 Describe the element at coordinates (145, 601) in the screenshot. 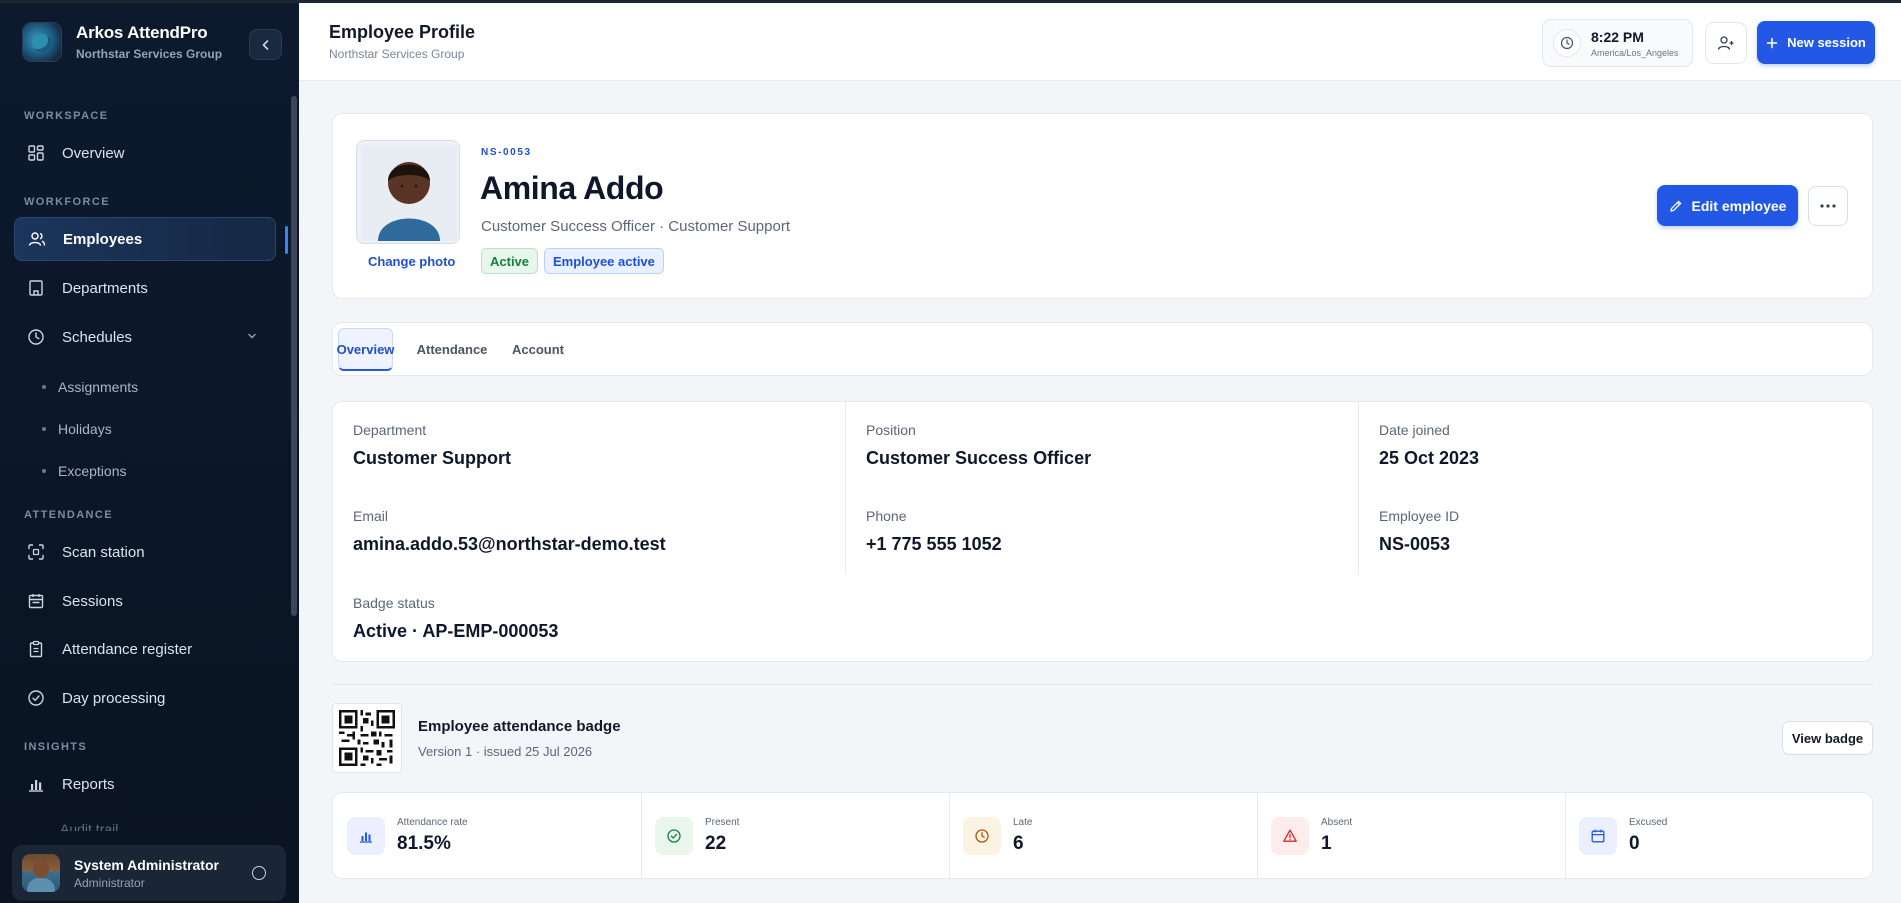

I see `sidebar-item-sessions: Sessions` at that location.